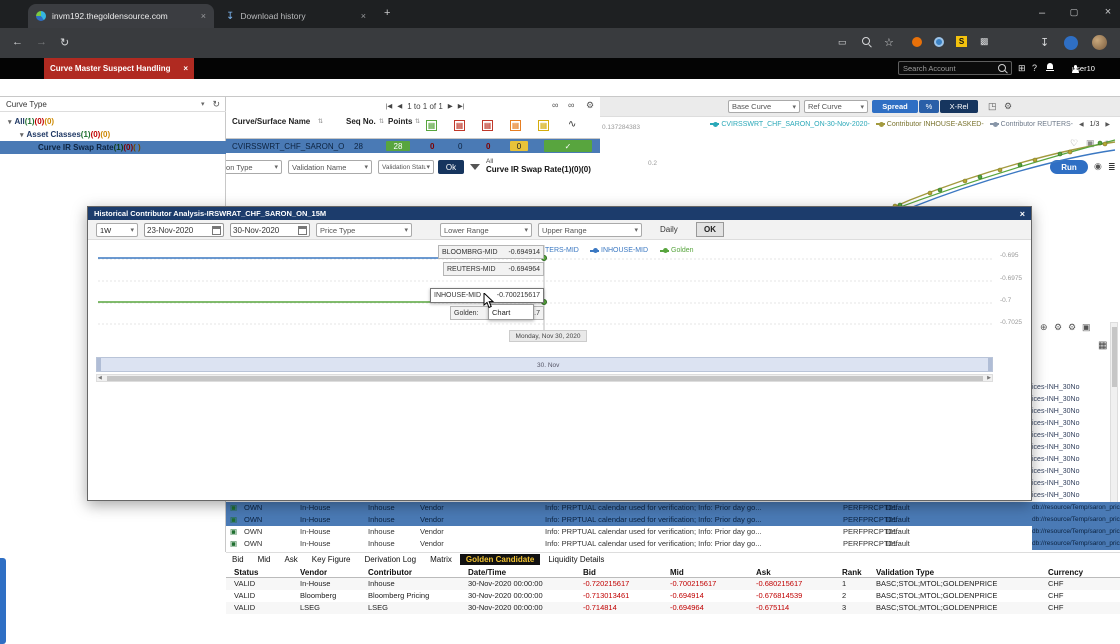 This screenshot has height=644, width=1120. I want to click on copy-icon: ▣, so click(1086, 327).